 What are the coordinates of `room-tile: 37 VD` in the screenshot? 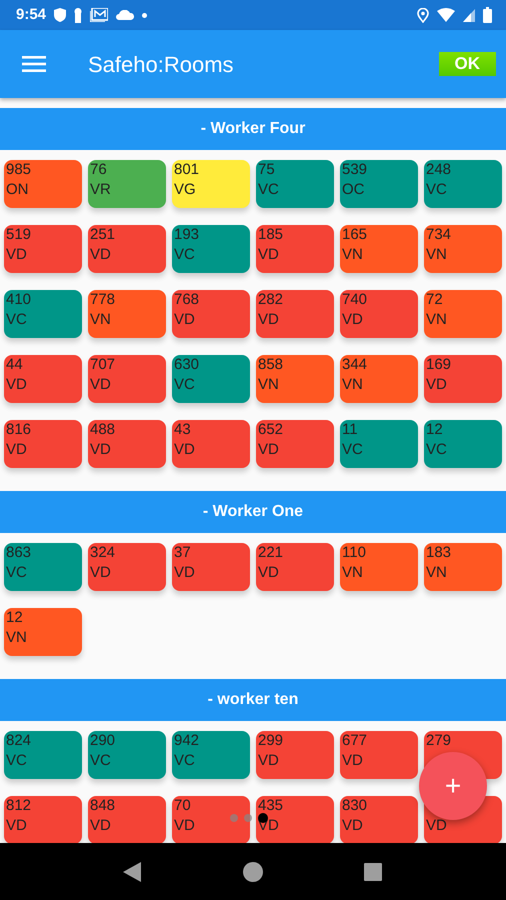 It's located at (211, 567).